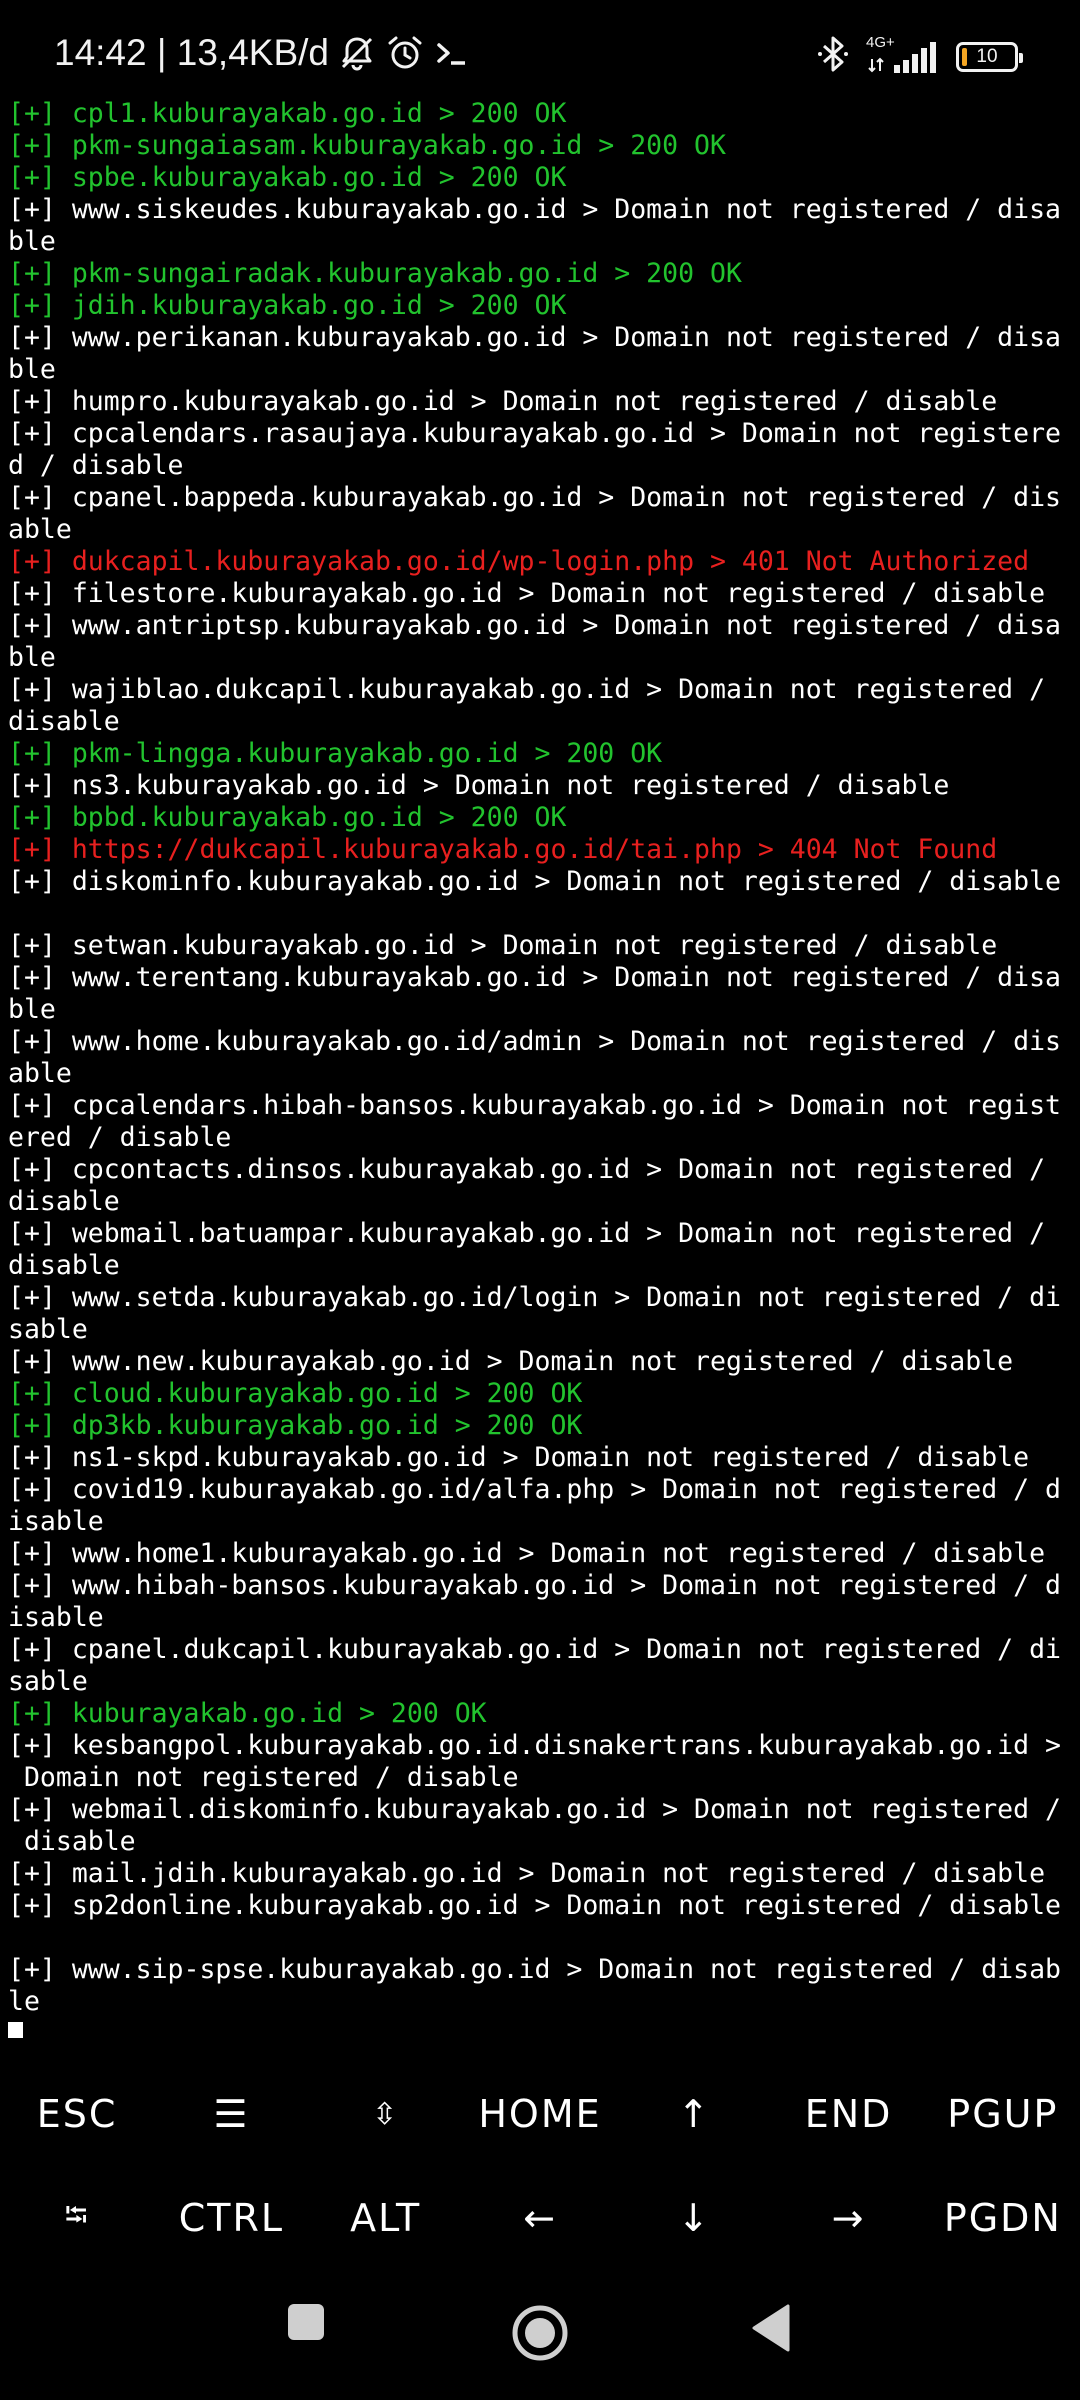 Image resolution: width=1080 pixels, height=2400 pixels. What do you see at coordinates (306, 2324) in the screenshot?
I see `recents-square-icon` at bounding box center [306, 2324].